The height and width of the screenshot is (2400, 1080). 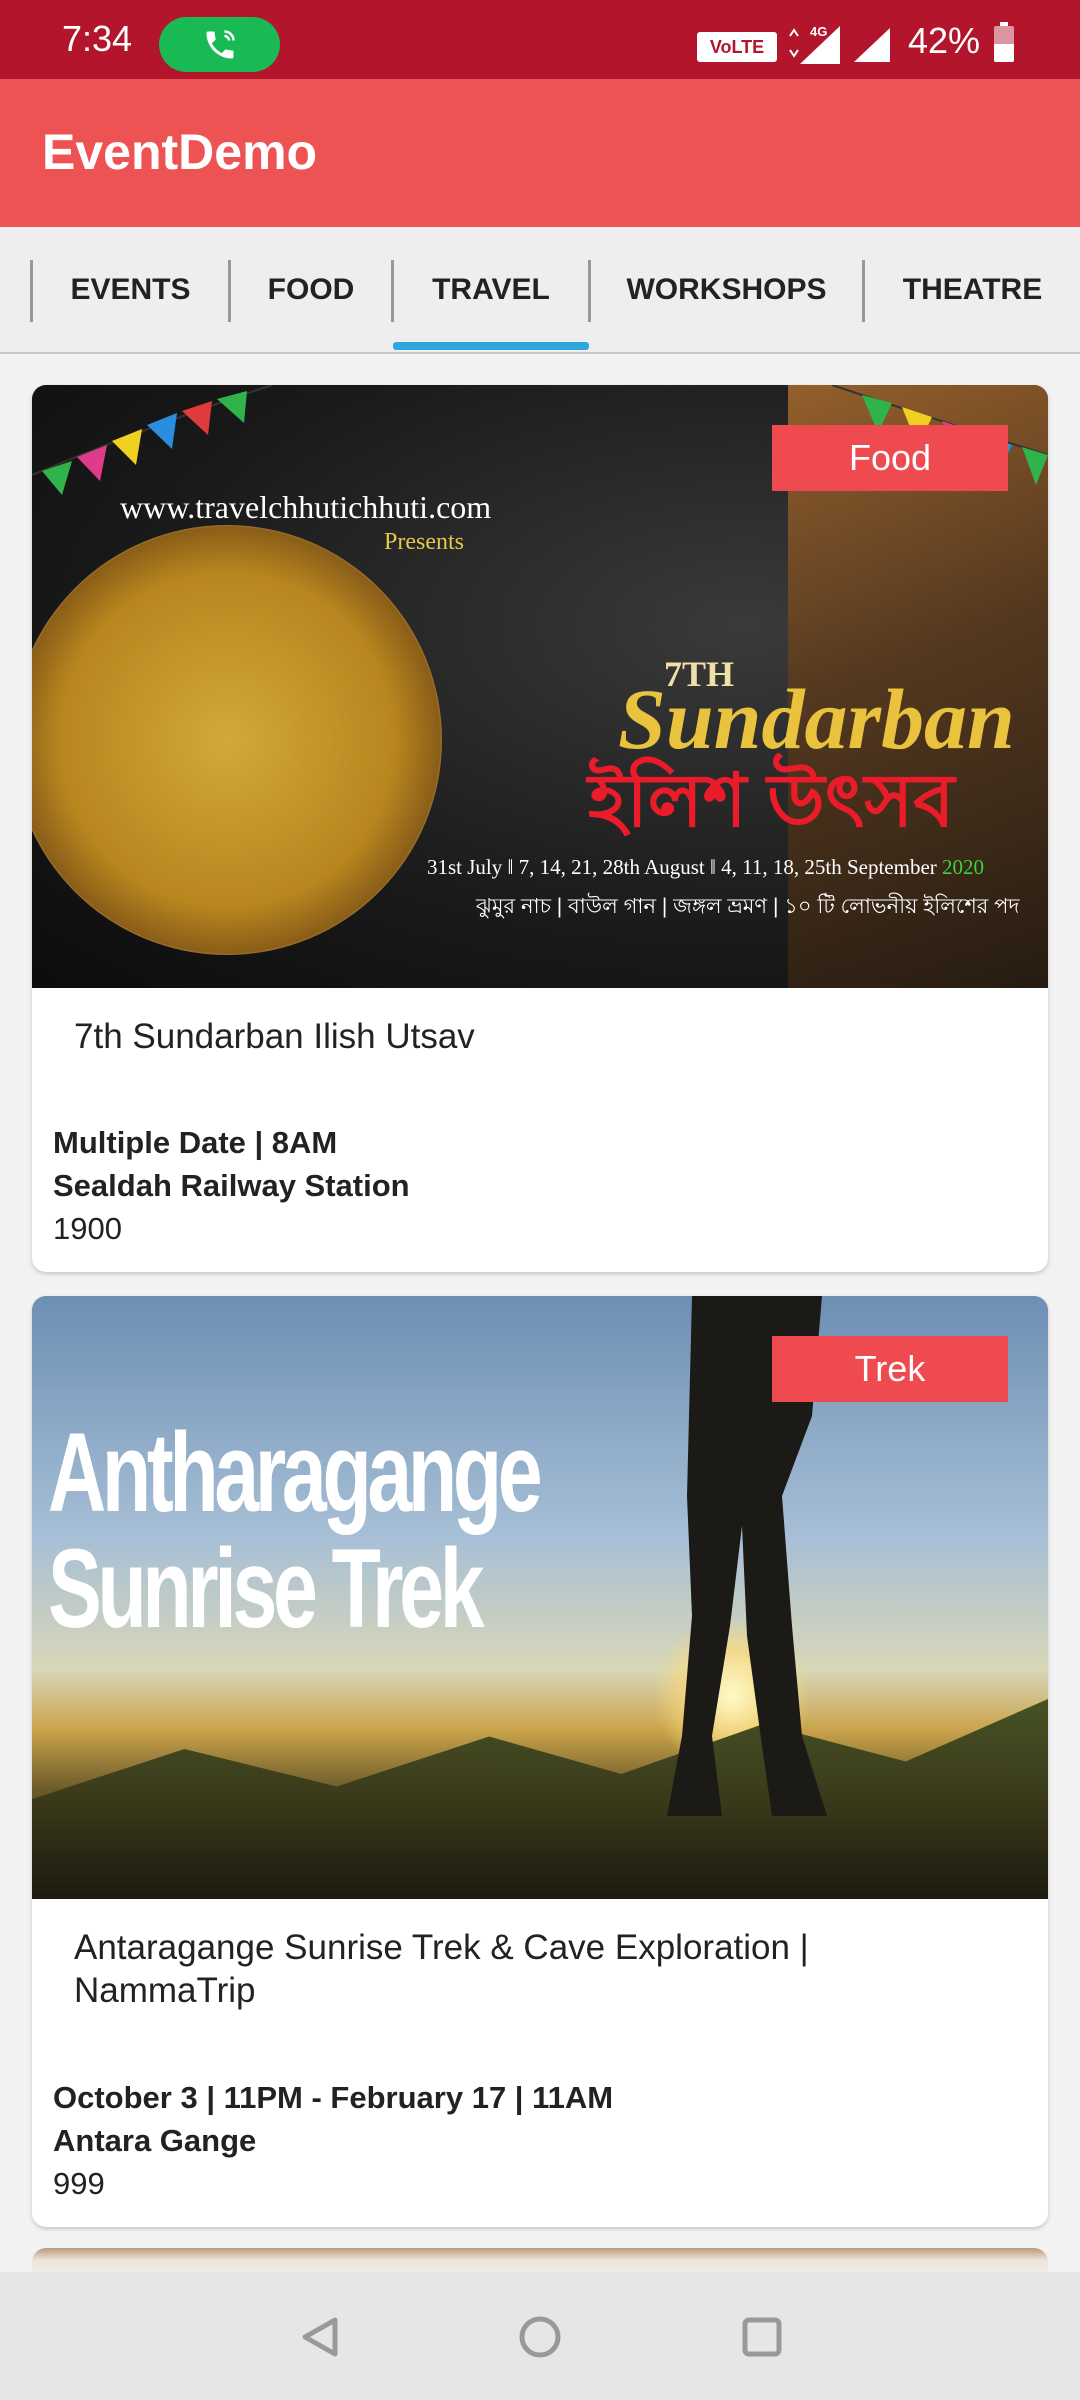 What do you see at coordinates (231, 1185) in the screenshot?
I see `event-venue: Sealdah Railway Station` at bounding box center [231, 1185].